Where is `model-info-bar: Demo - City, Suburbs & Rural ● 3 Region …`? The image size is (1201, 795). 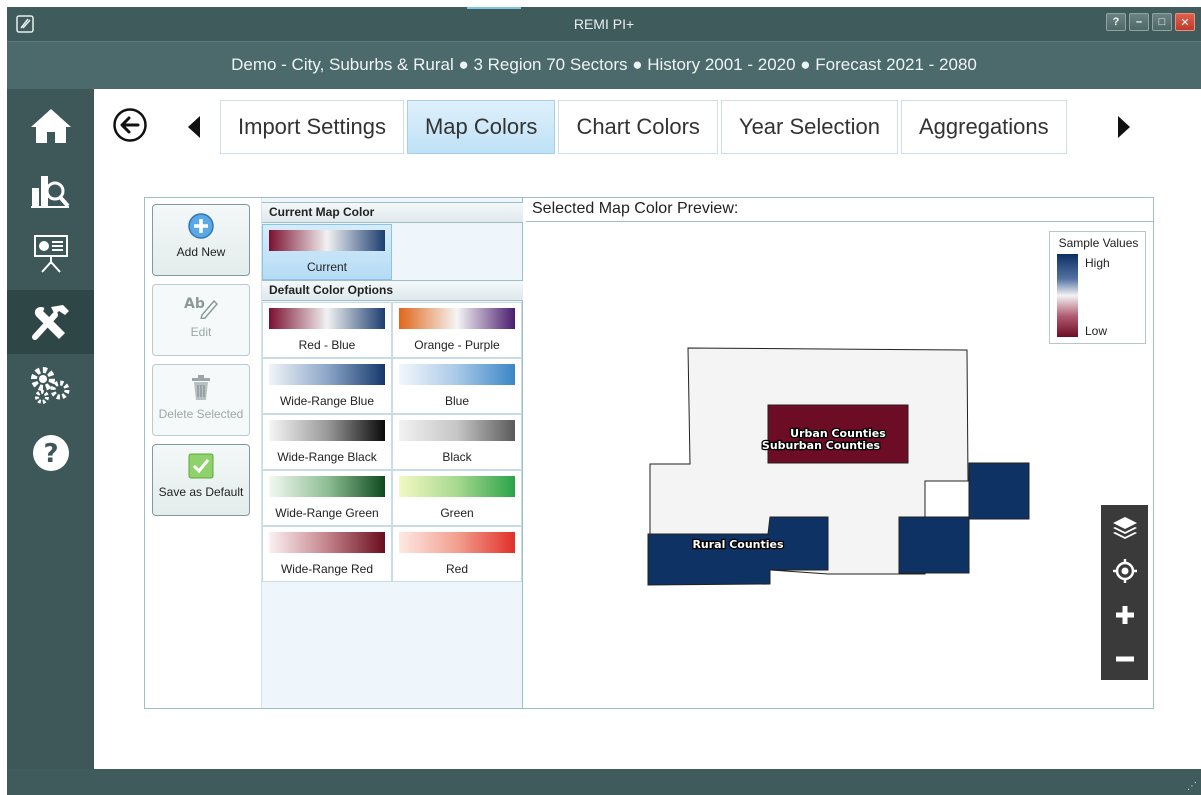
model-info-bar: Demo - City, Suburbs & Rural ● 3 Region … is located at coordinates (604, 65).